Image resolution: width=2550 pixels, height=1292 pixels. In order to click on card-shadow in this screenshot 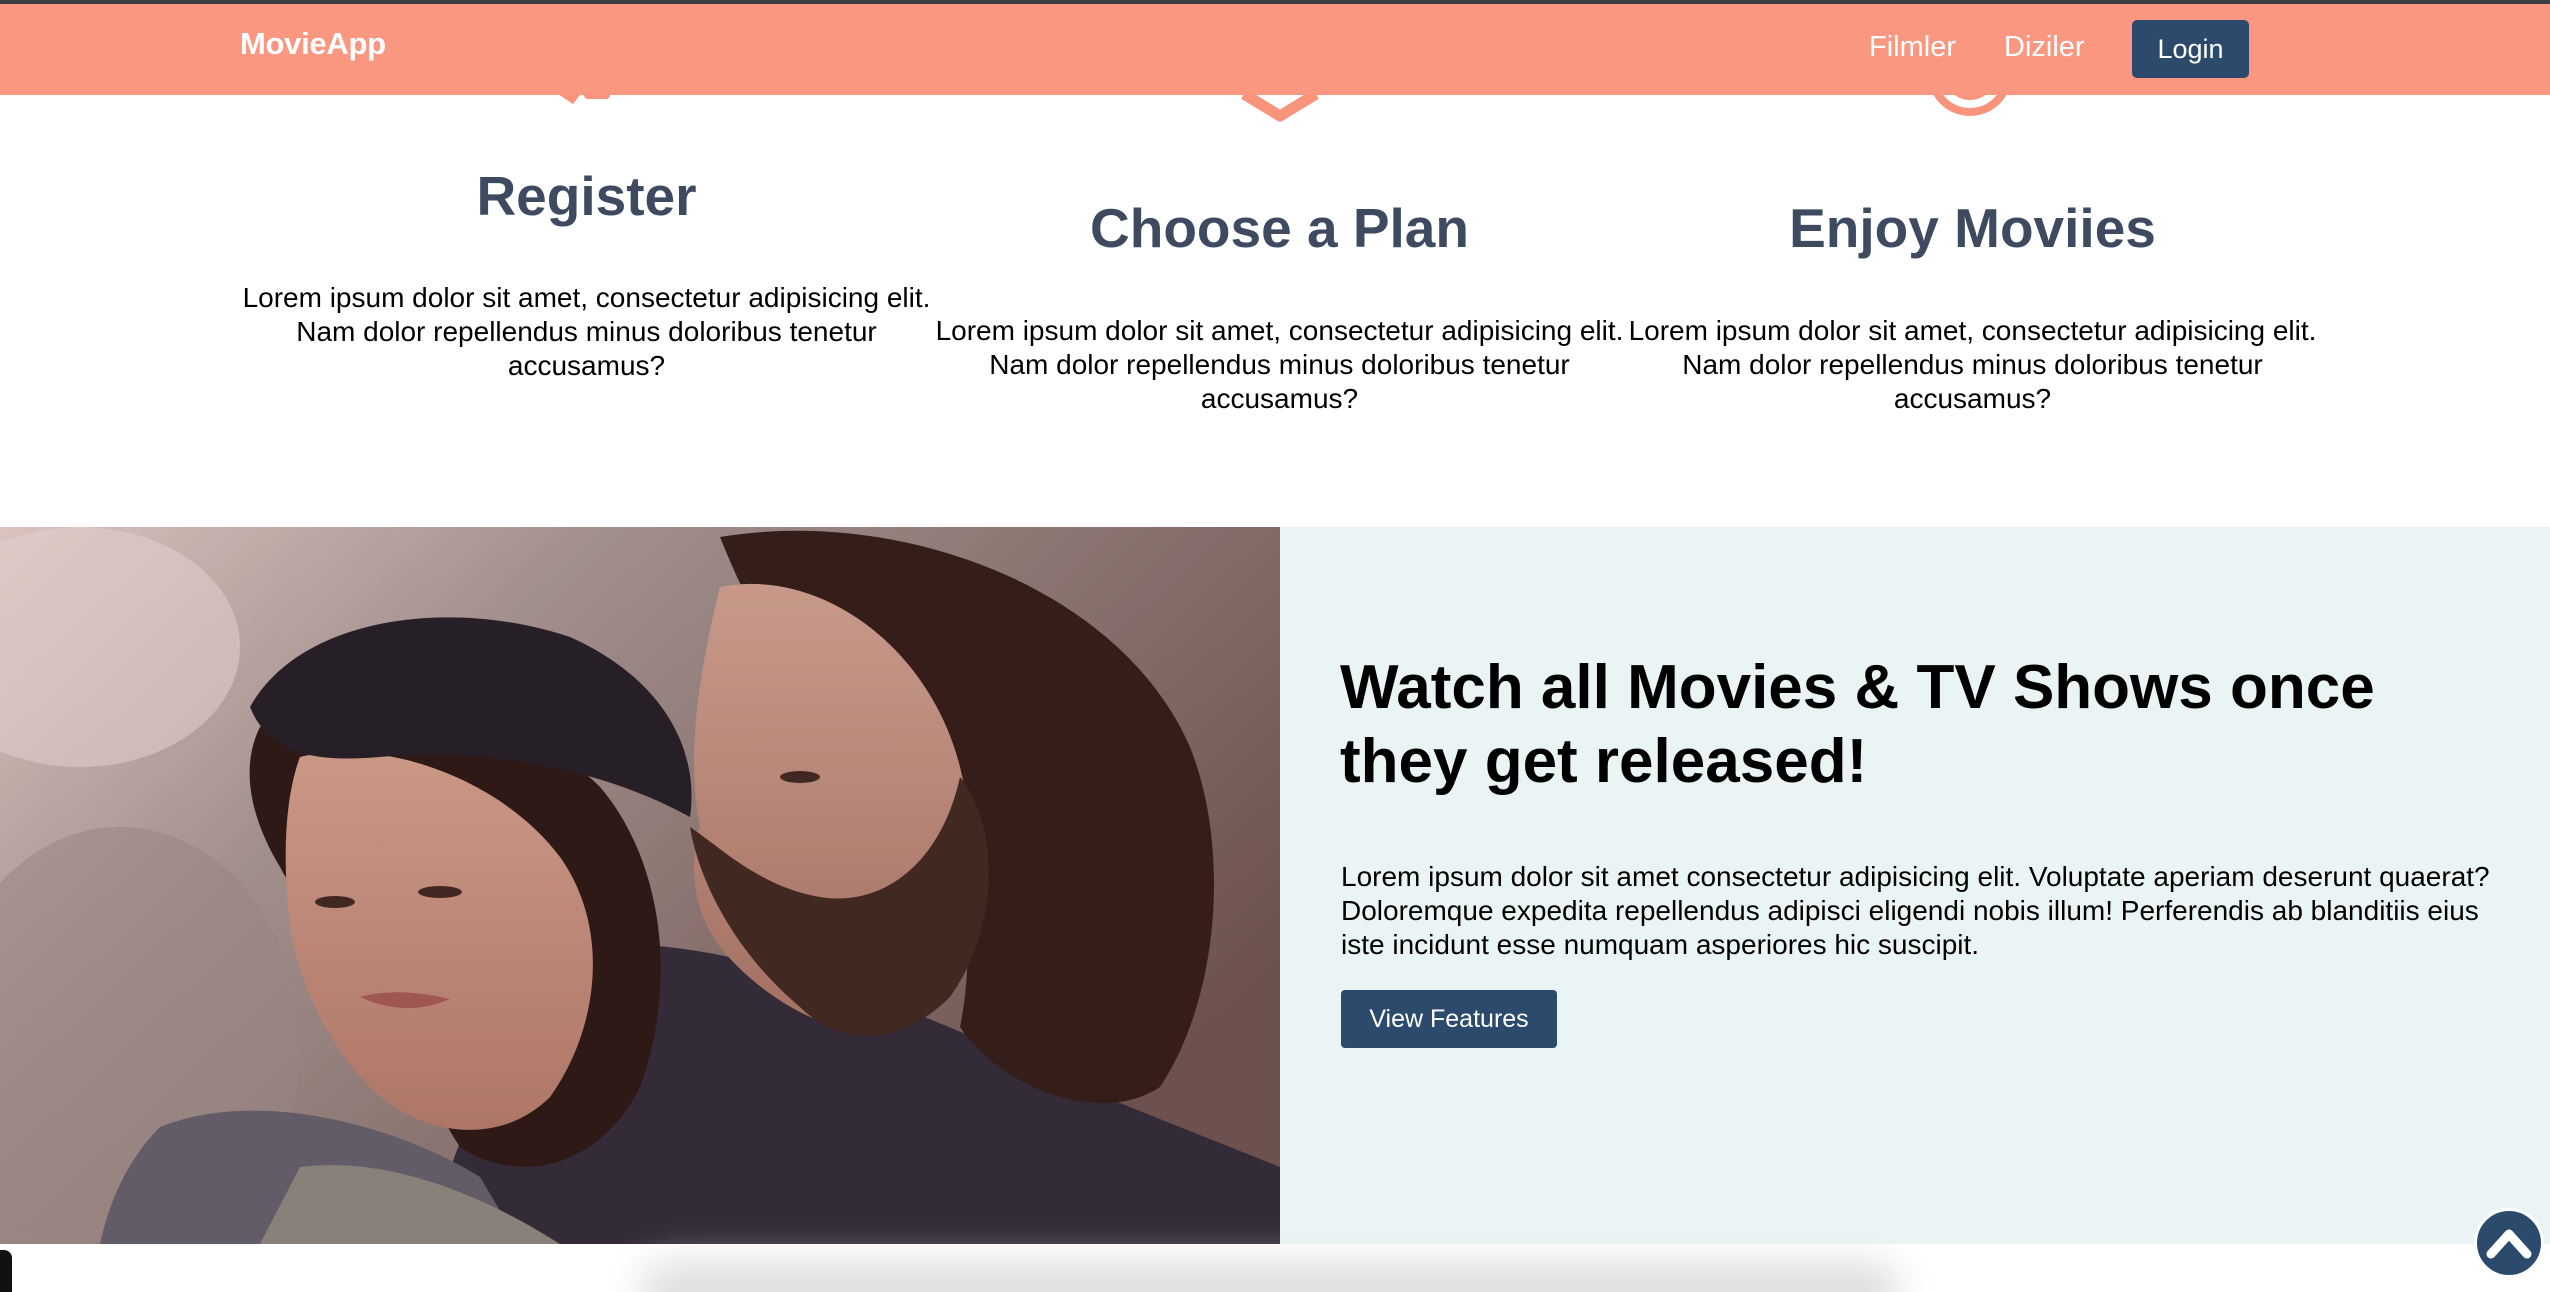, I will do `click(1270, 1277)`.